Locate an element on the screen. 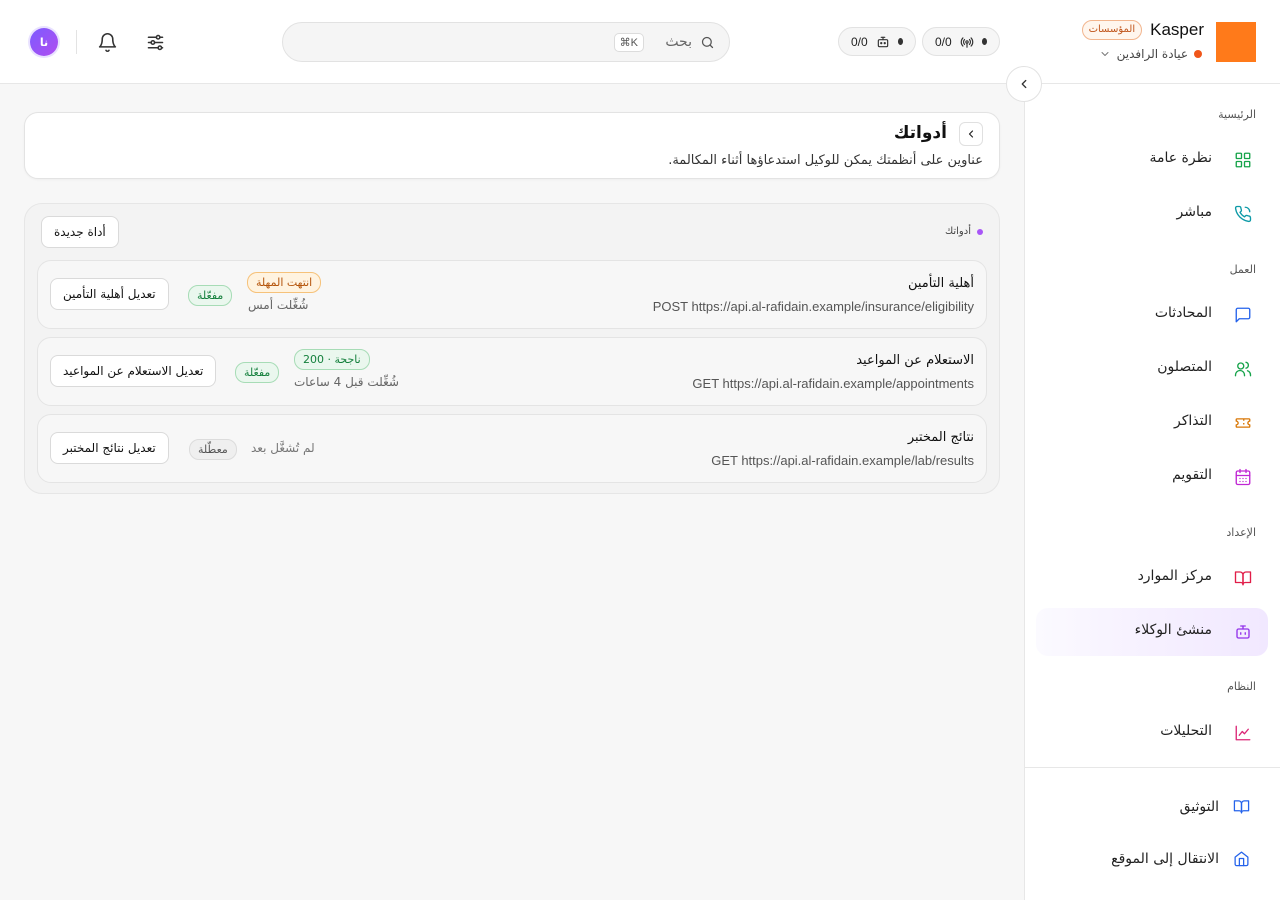 The width and height of the screenshot is (1280, 900). search-shortcut: ⌘K is located at coordinates (628, 42).